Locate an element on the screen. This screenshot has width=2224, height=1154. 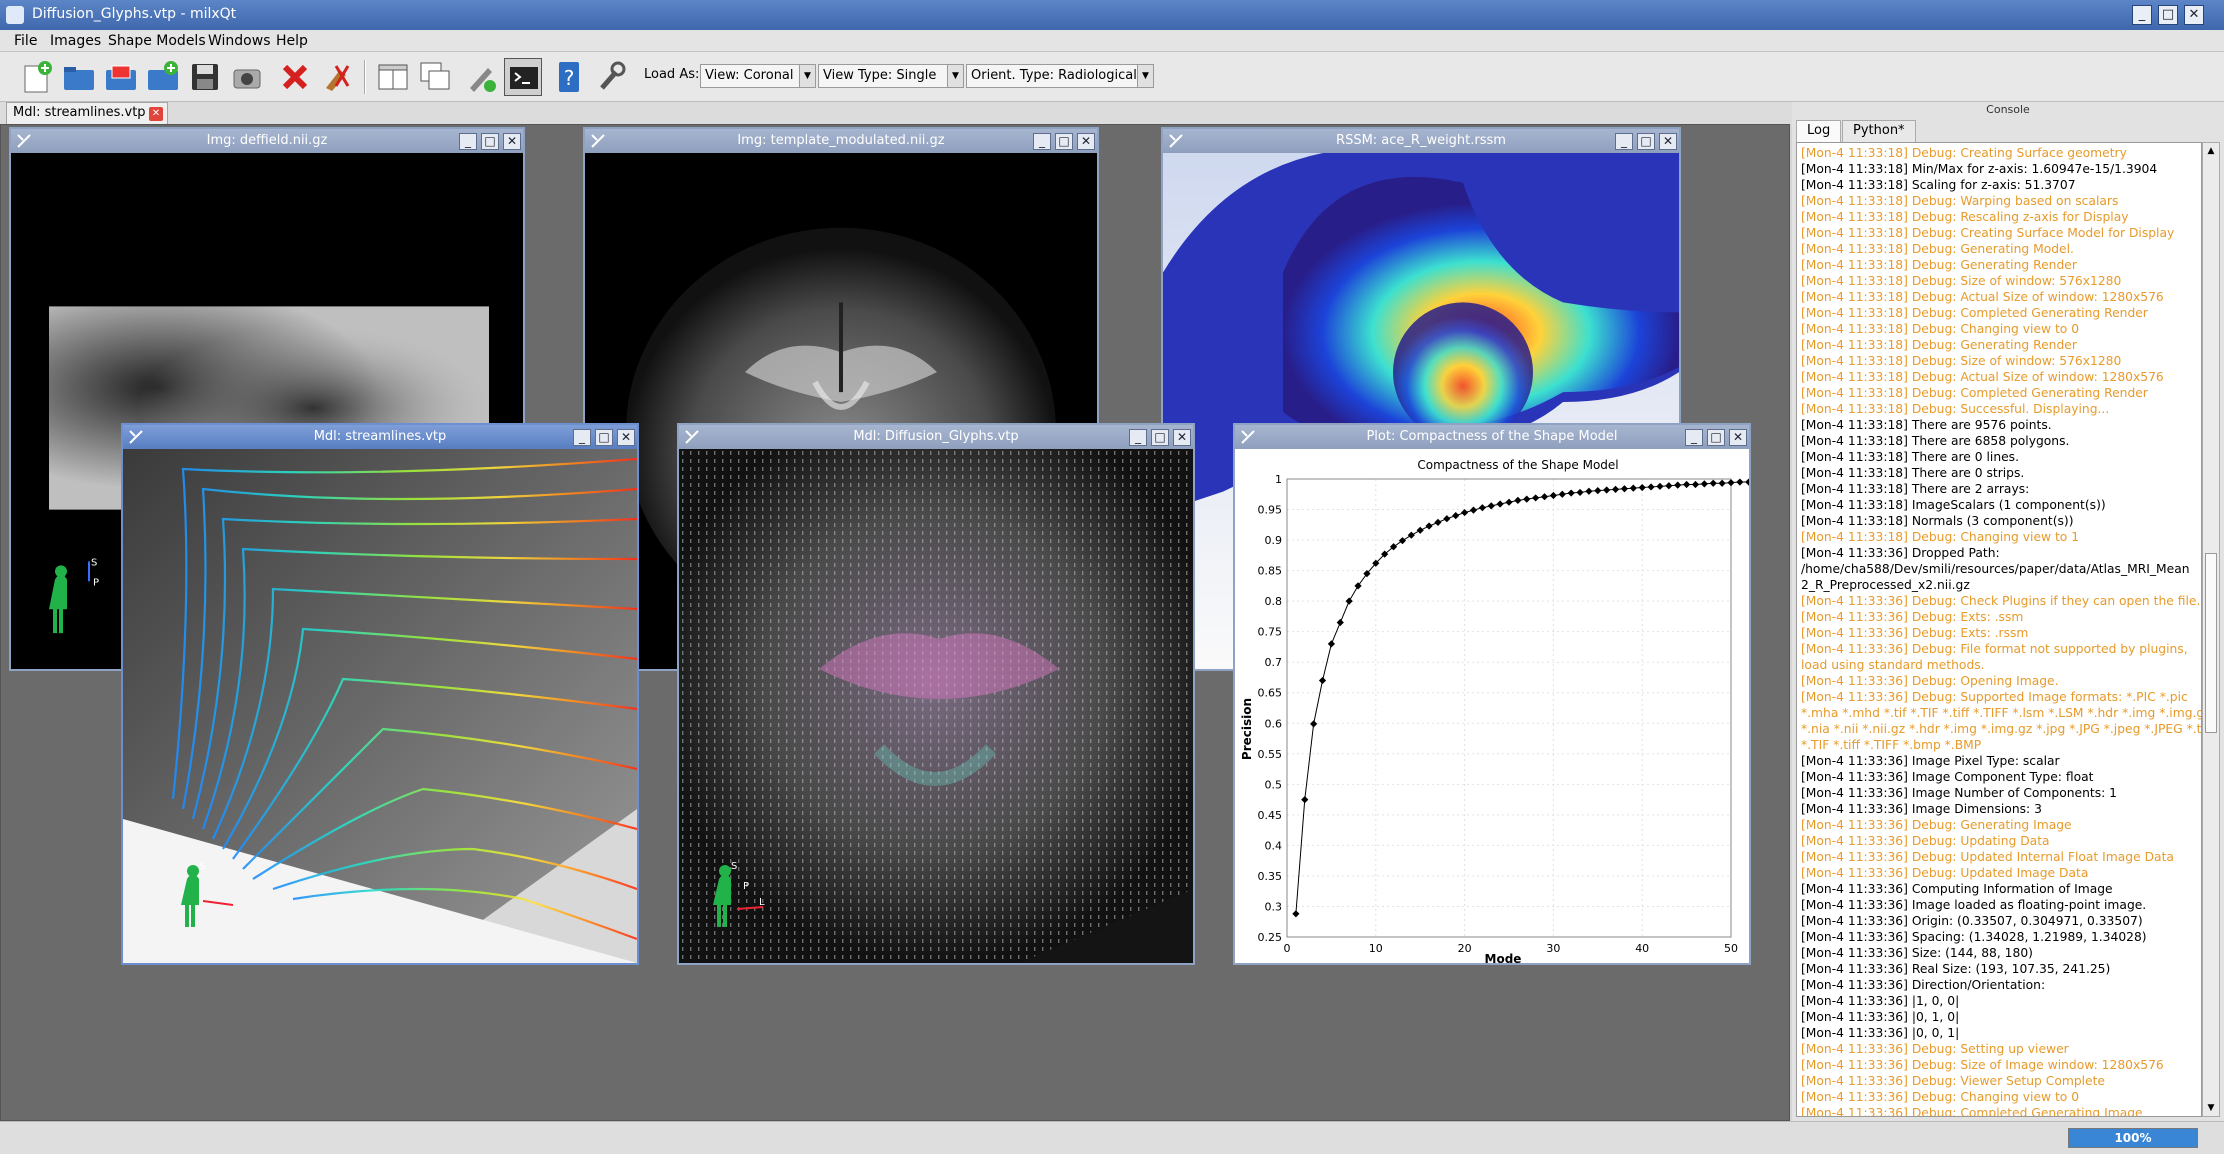
open-folder-icon is located at coordinates (79, 77).